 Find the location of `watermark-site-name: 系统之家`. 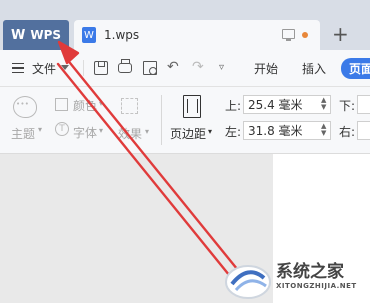

watermark-site-name: 系统之家 is located at coordinates (310, 272).